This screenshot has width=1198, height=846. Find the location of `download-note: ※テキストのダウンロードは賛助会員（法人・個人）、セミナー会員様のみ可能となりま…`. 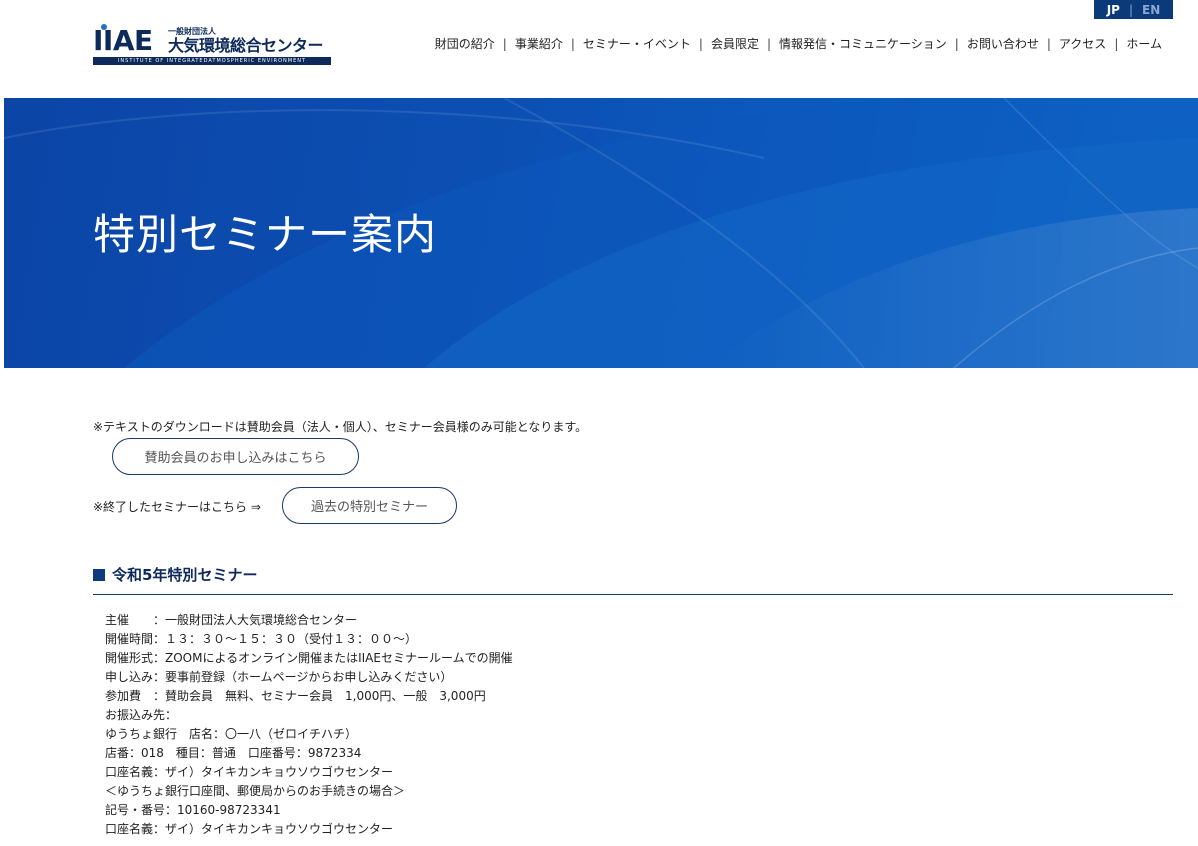

download-note: ※テキストのダウンロードは賛助会員（法人・個人）、セミナー会員様のみ可能となりま… is located at coordinates (340, 427).